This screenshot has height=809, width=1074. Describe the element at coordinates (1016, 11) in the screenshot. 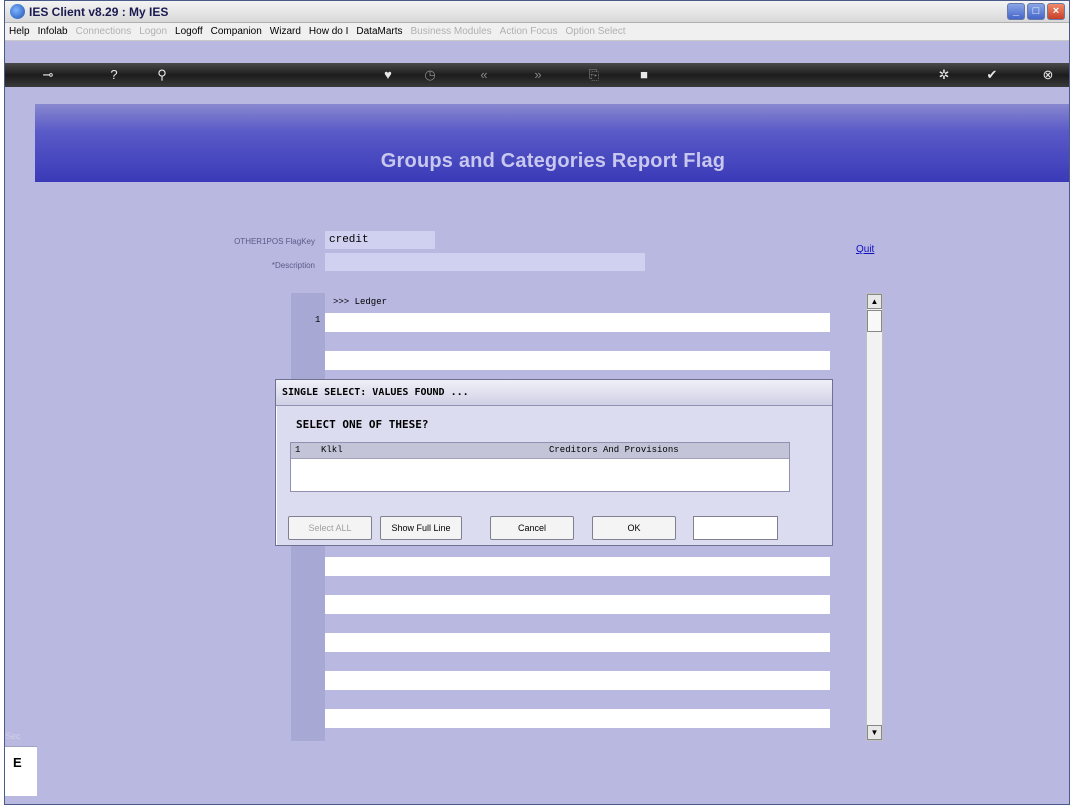

I see `minimize-button: _` at that location.